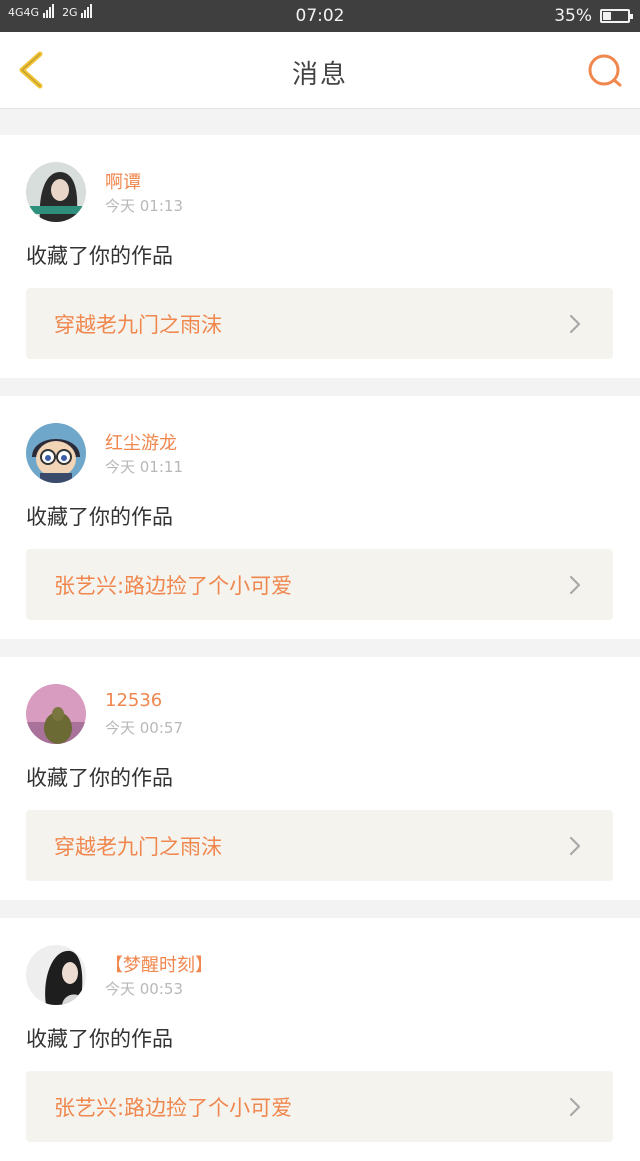 The image size is (640, 1161). What do you see at coordinates (144, 206) in the screenshot?
I see `timestamp: 今天 01:13` at bounding box center [144, 206].